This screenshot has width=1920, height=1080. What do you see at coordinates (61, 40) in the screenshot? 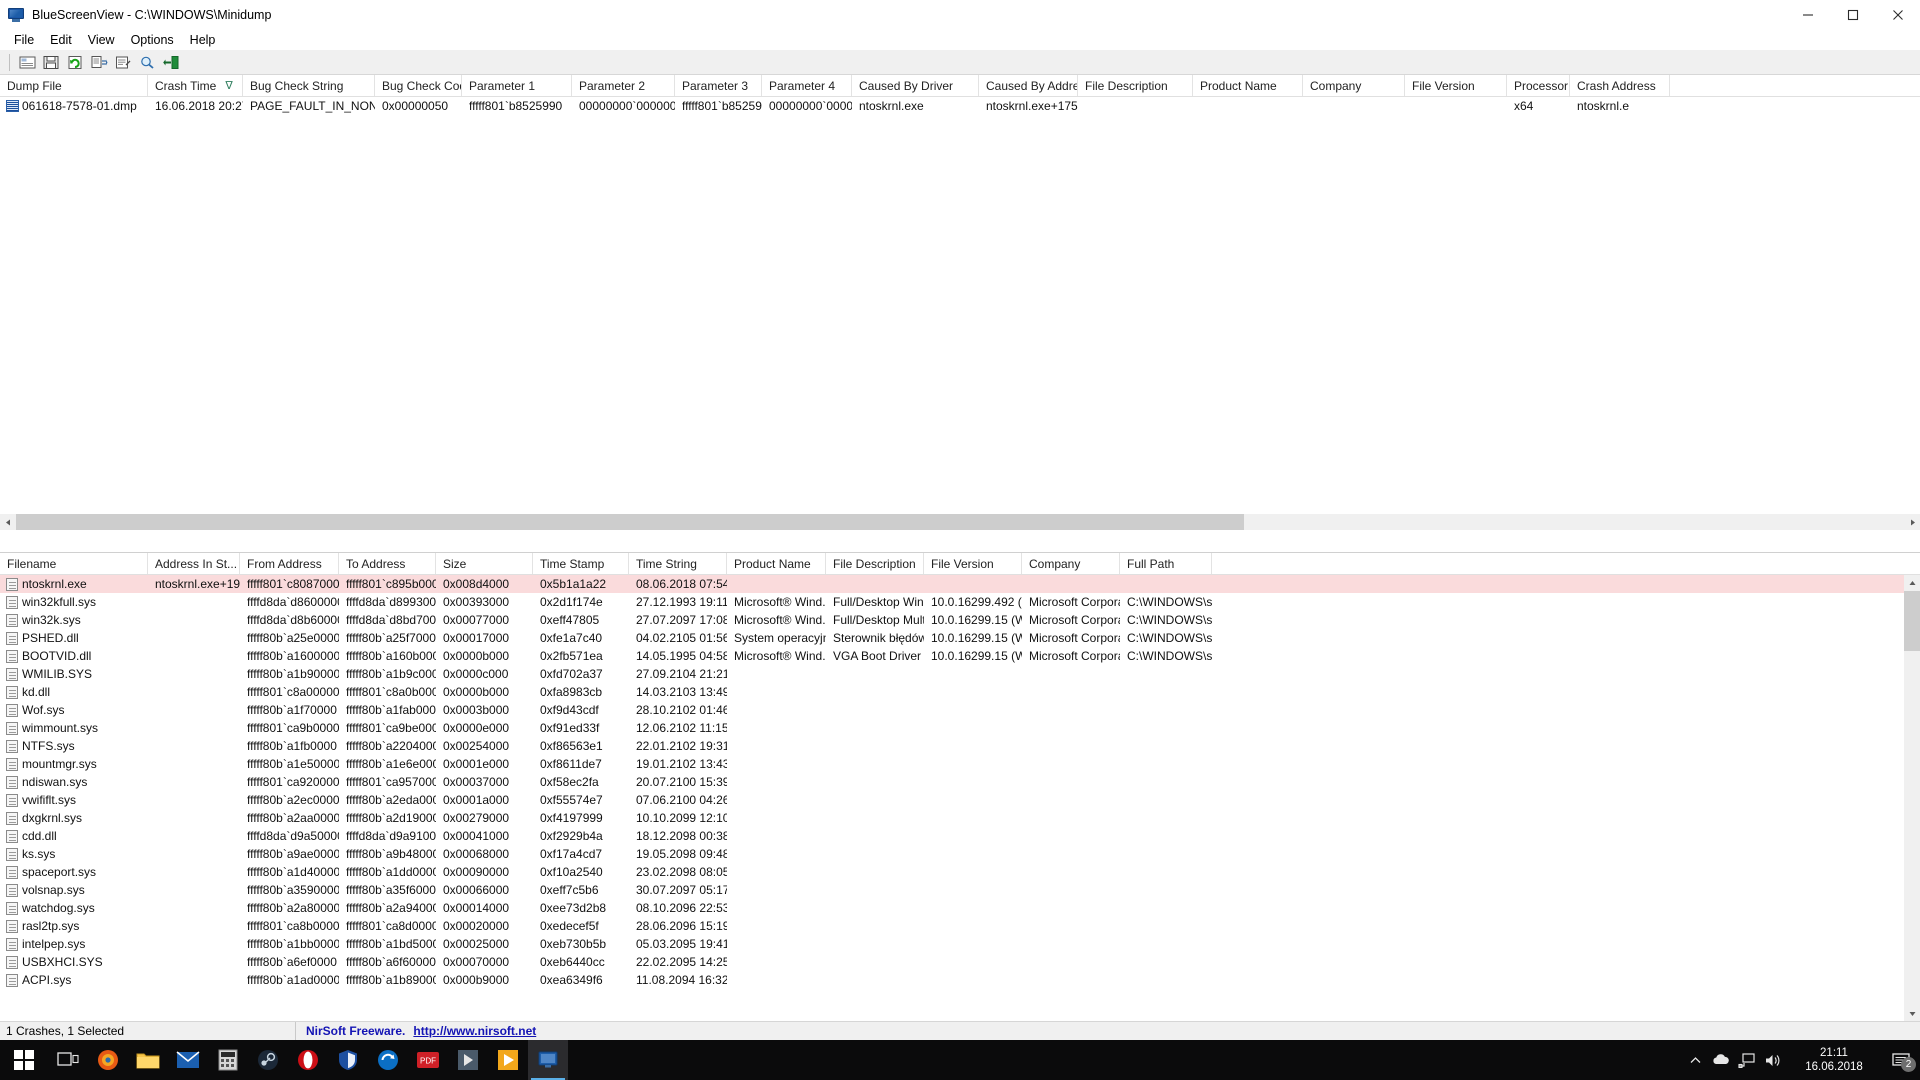
I see `menu-edit: Edit` at bounding box center [61, 40].